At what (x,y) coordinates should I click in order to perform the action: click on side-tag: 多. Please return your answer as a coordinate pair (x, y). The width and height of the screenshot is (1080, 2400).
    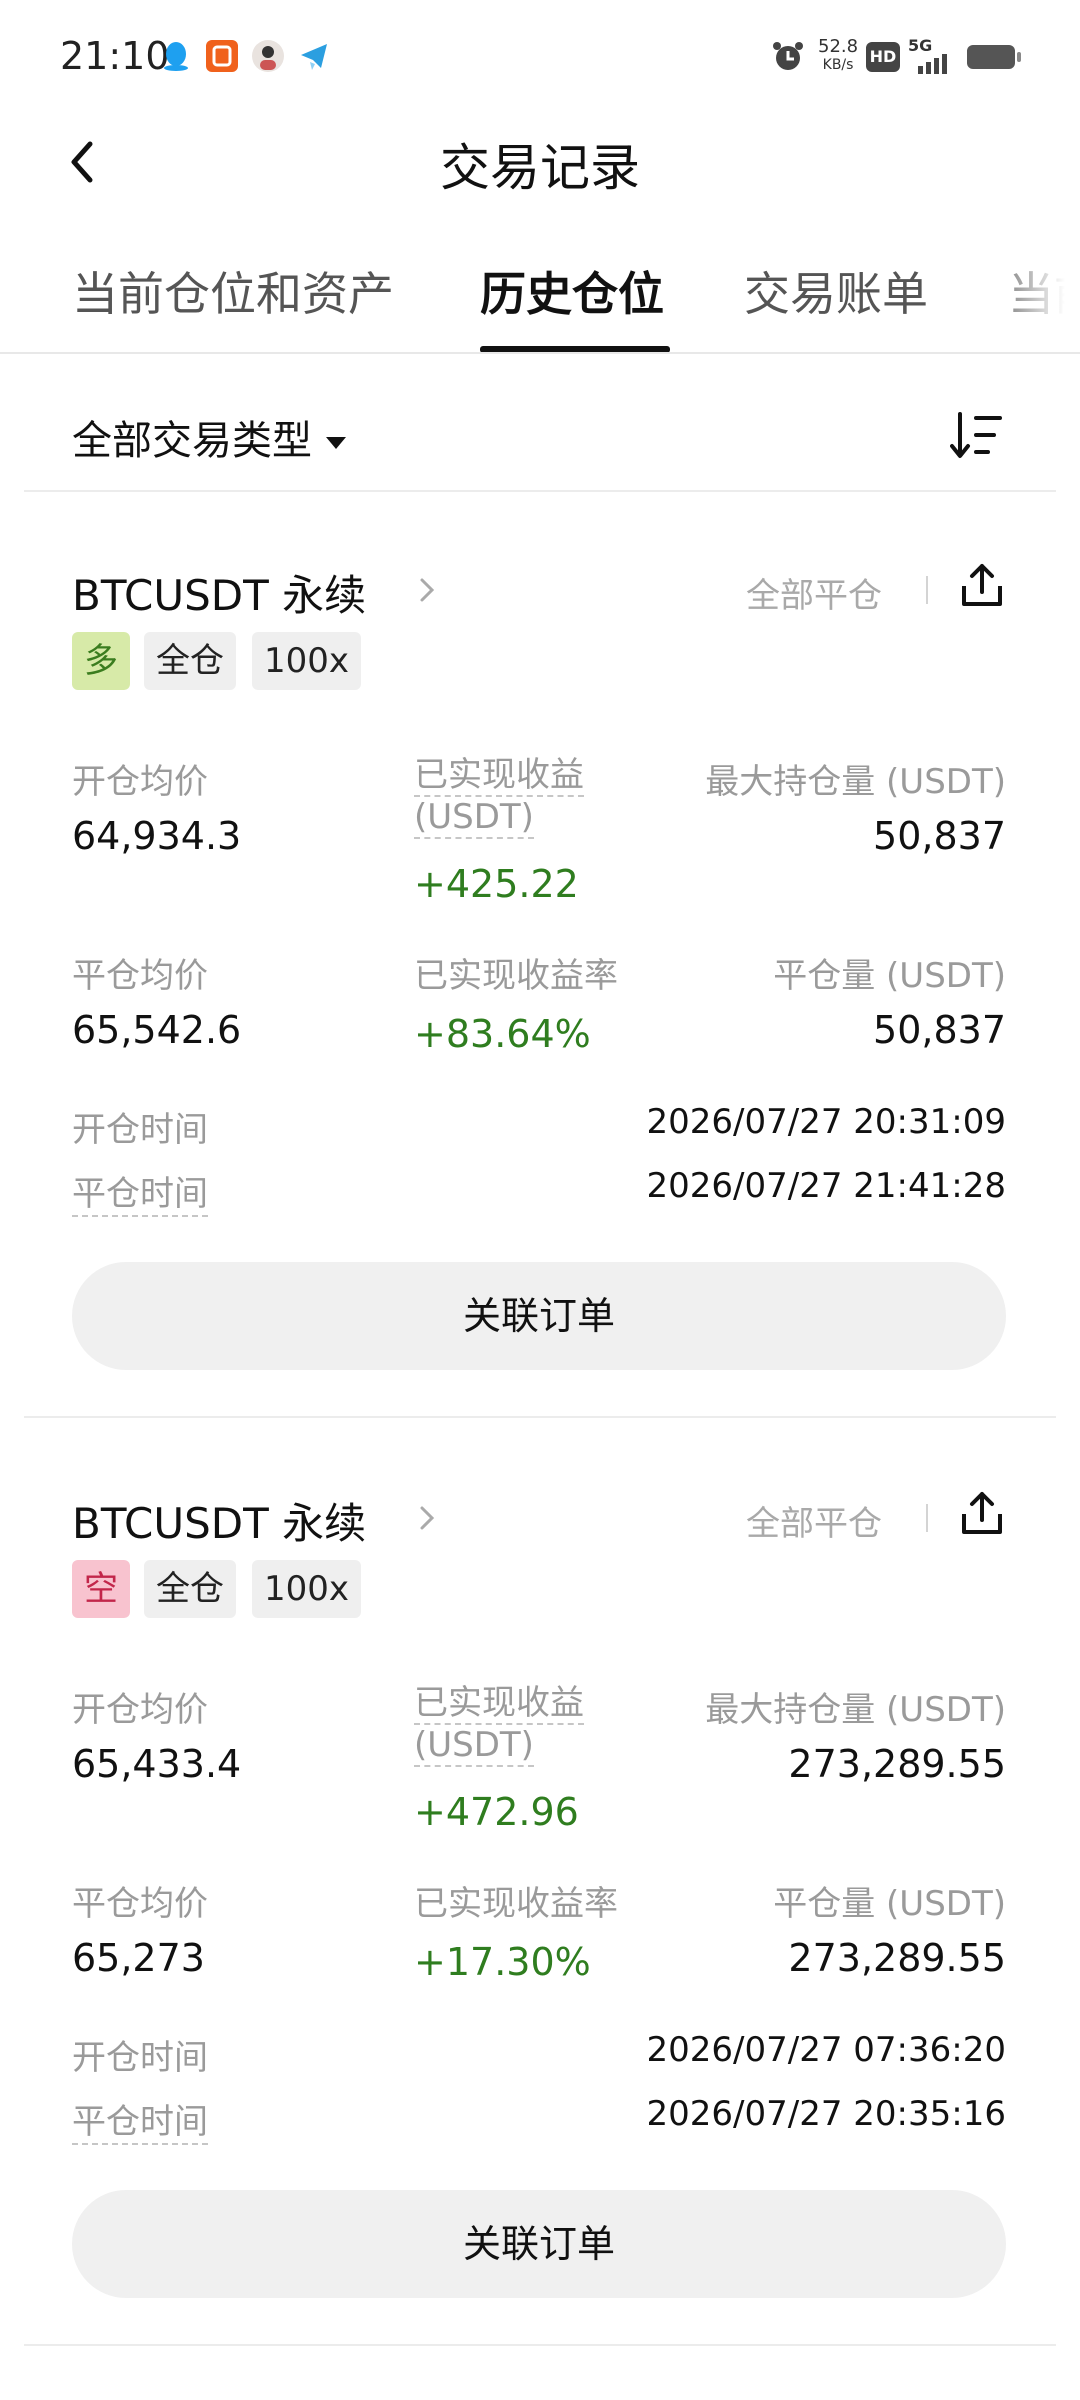
    Looking at the image, I should click on (101, 661).